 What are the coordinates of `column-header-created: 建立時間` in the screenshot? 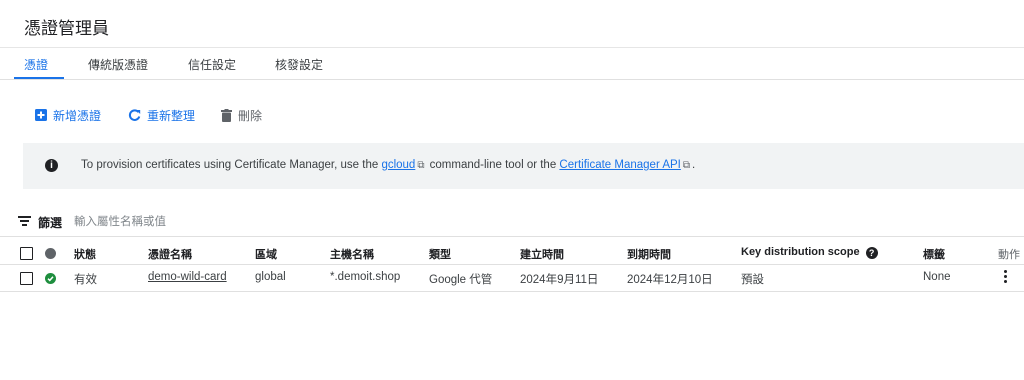 It's located at (542, 254).